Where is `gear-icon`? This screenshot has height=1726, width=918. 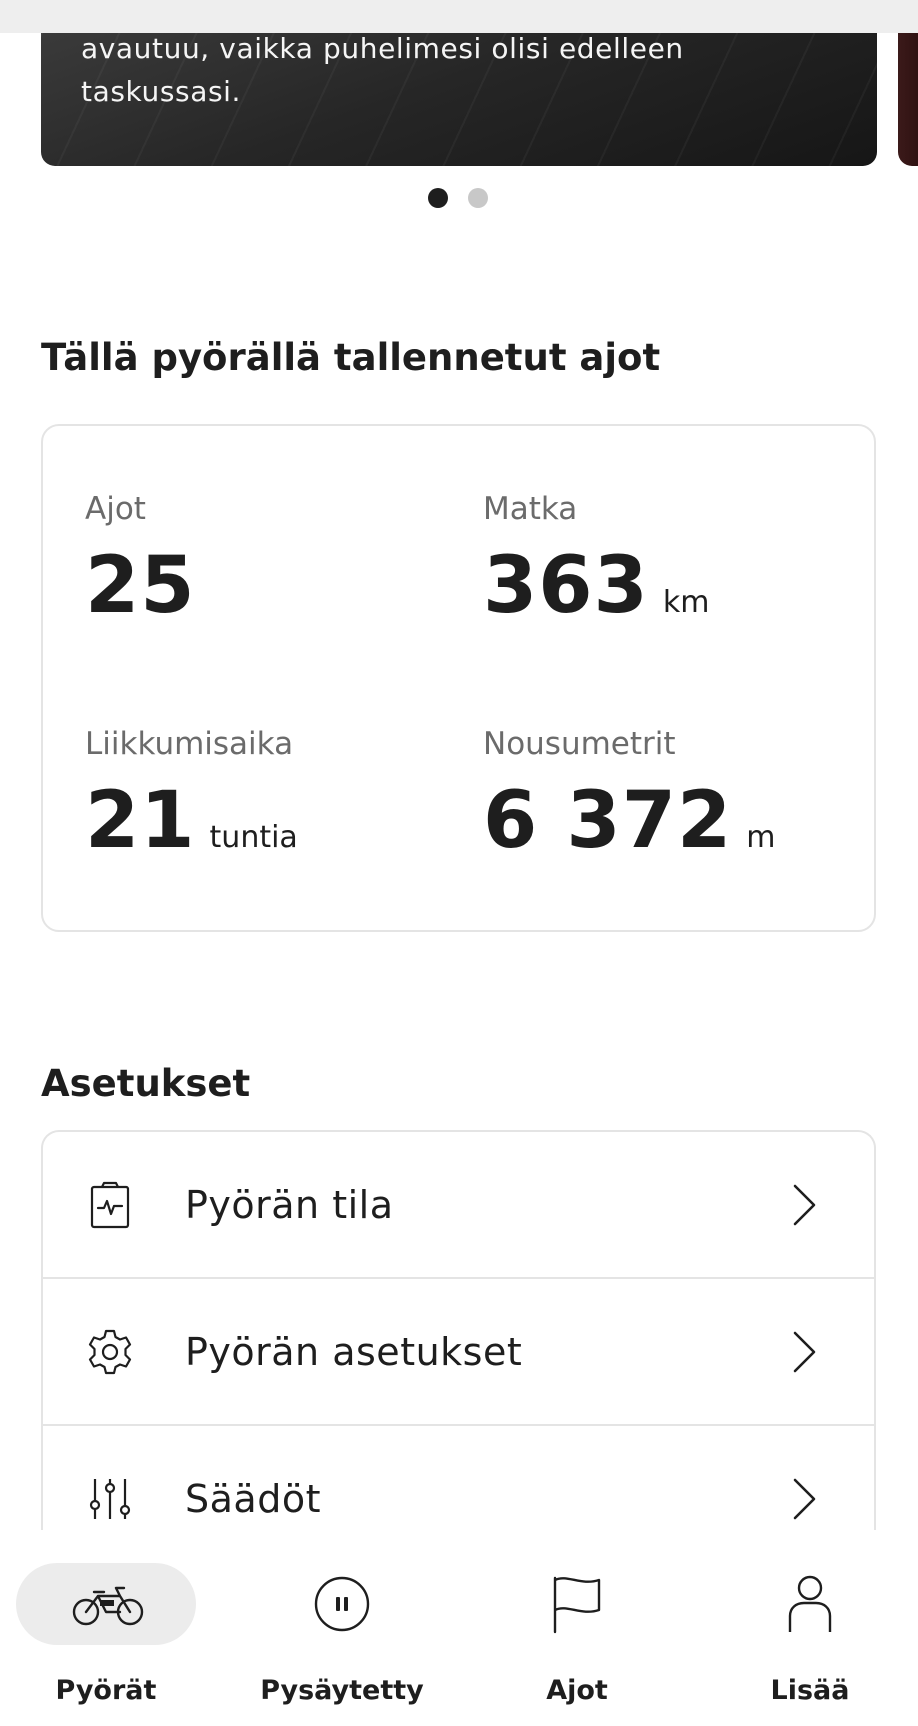 gear-icon is located at coordinates (110, 1351).